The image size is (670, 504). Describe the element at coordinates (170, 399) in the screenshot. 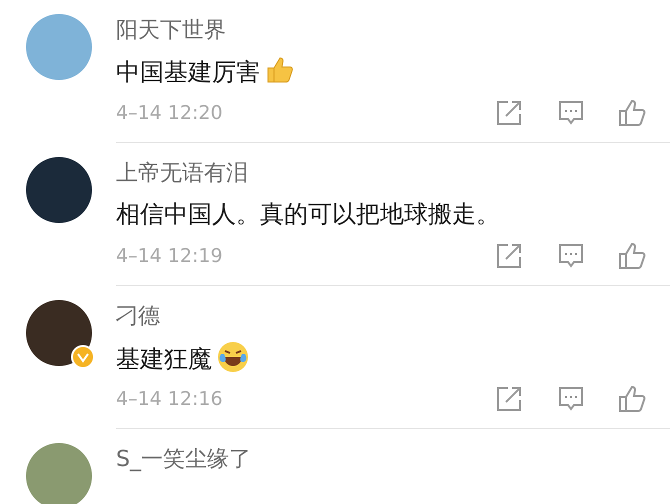

I see `comment-time: 4–14 12:16` at that location.